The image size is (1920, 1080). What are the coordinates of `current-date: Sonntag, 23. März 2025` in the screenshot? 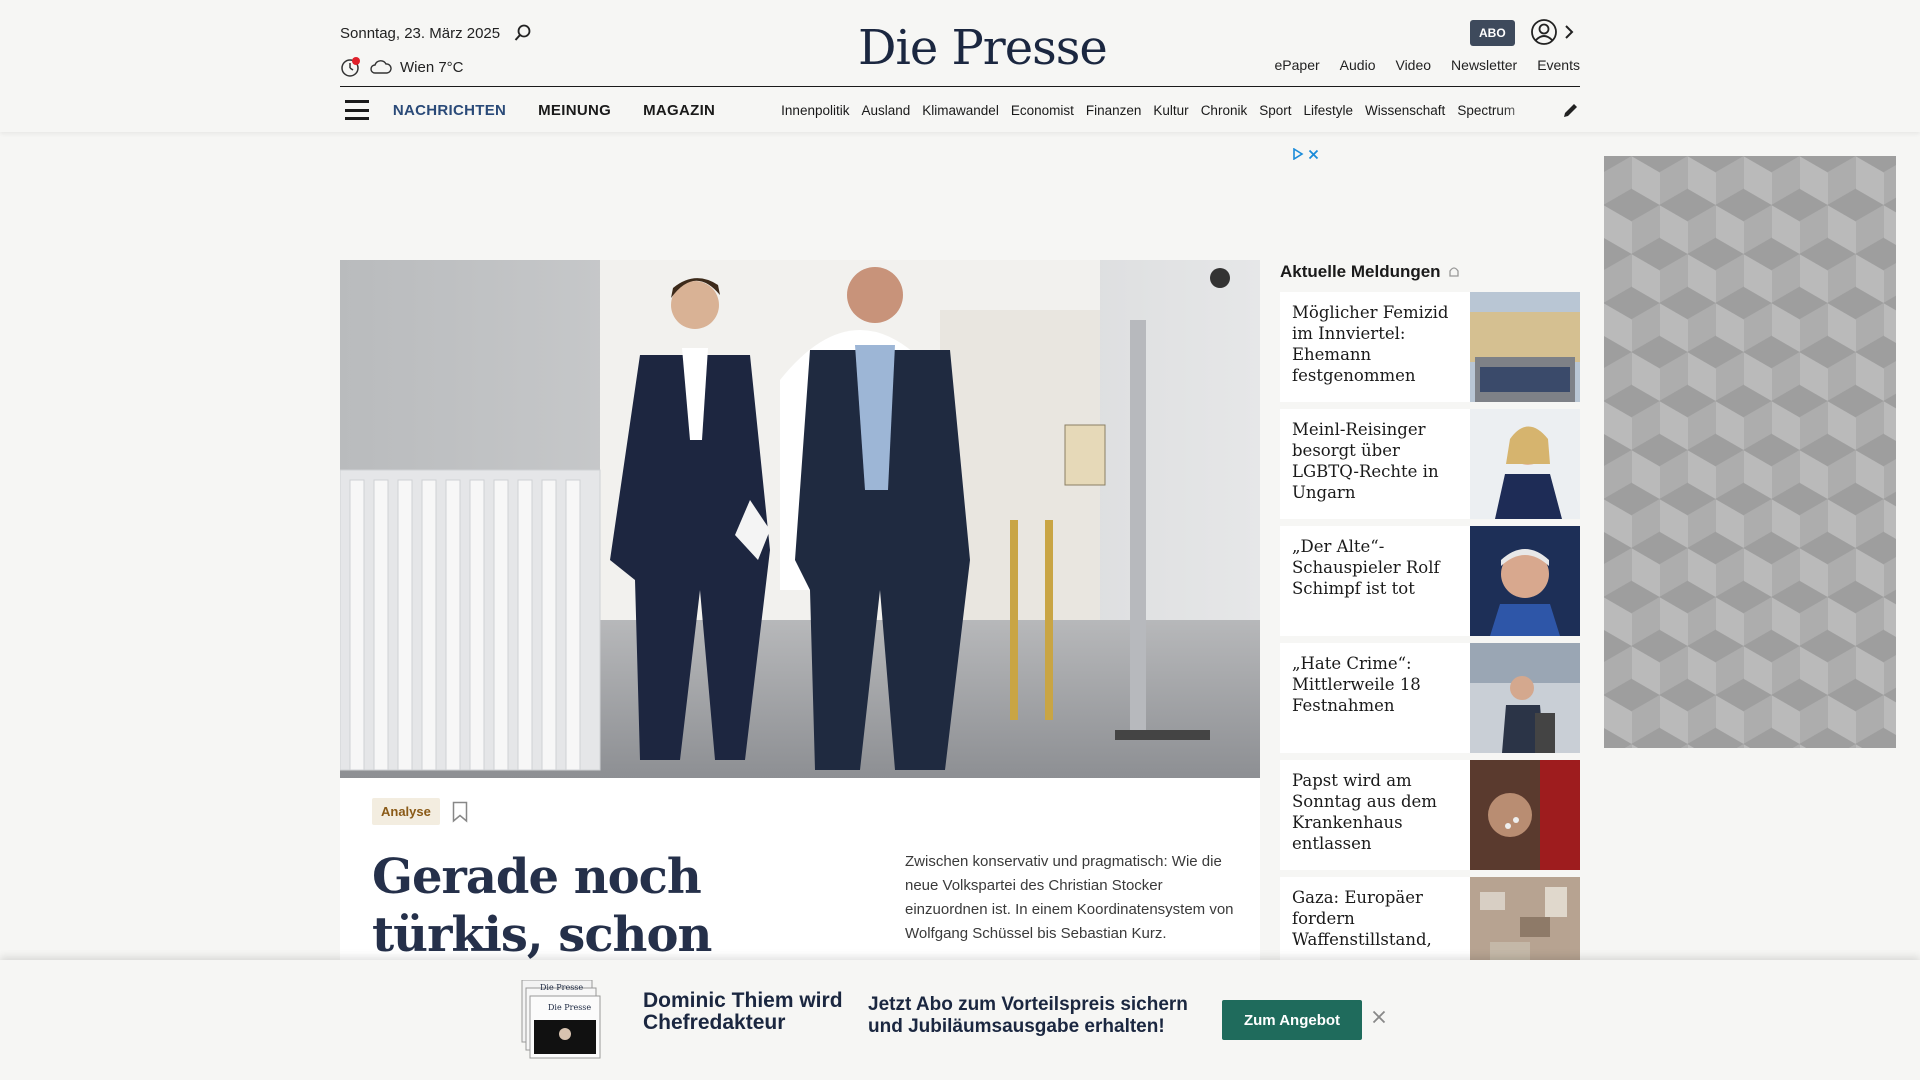 It's located at (420, 33).